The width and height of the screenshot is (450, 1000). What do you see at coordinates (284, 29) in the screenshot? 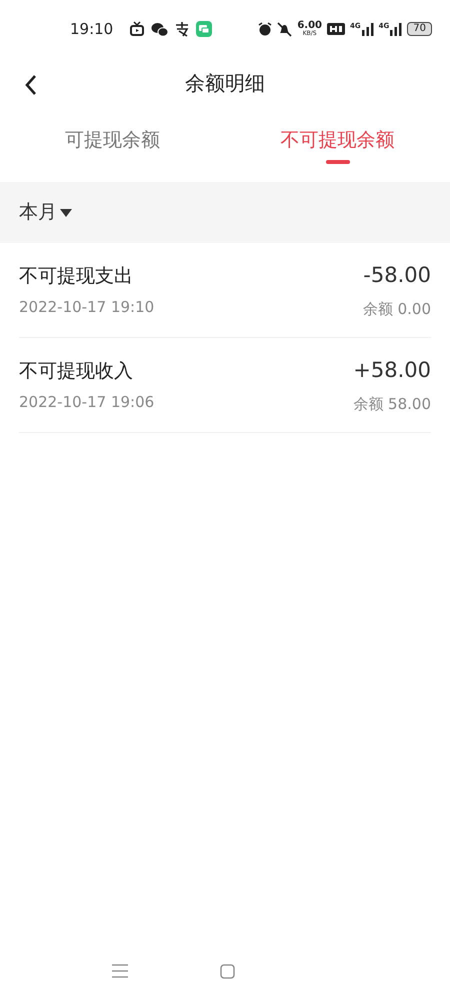
I see `muted-bell-icon` at bounding box center [284, 29].